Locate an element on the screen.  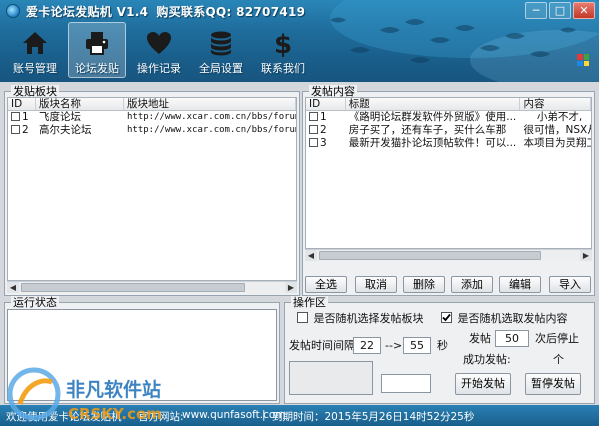
table-row: 3 最新开发猫扑论坛顶帖软件！可以... 本项目为灵翔工 is located at coordinates (448, 143).